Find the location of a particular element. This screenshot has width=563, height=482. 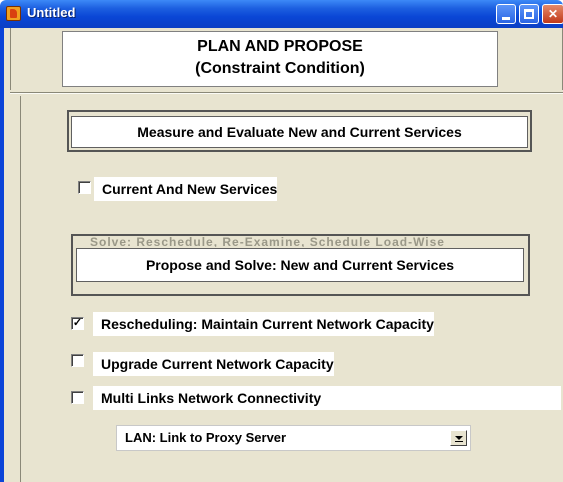

checkbox-upgrade-capacity: Upgrade Current Network Capacity is located at coordinates (251, 364).